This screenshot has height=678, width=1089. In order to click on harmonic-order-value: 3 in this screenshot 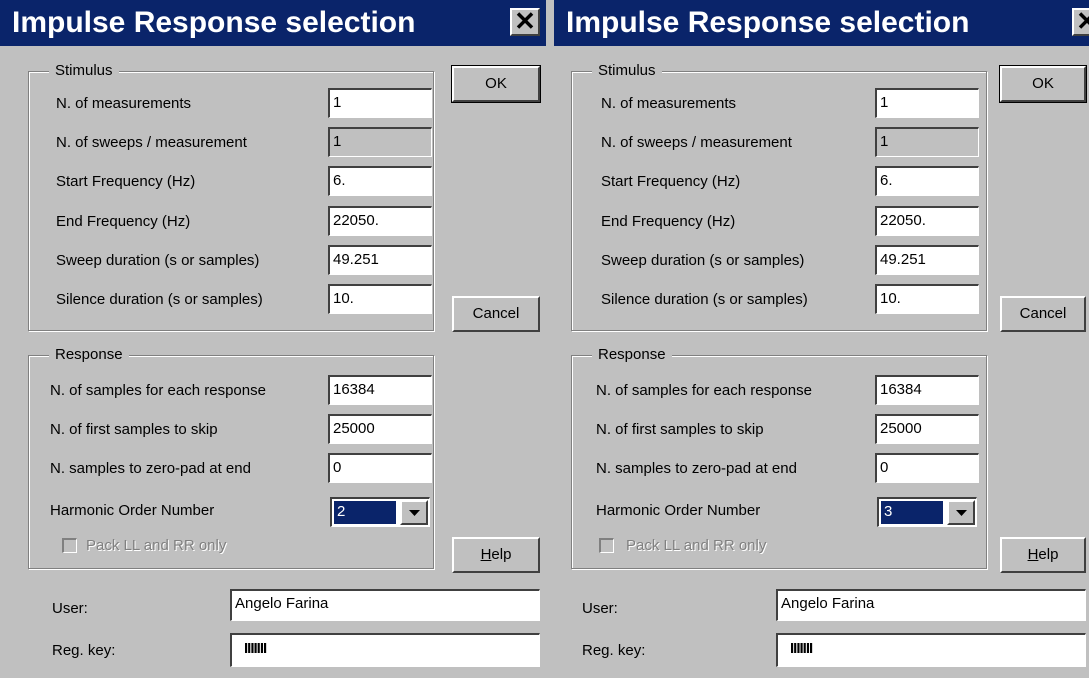, I will do `click(912, 512)`.